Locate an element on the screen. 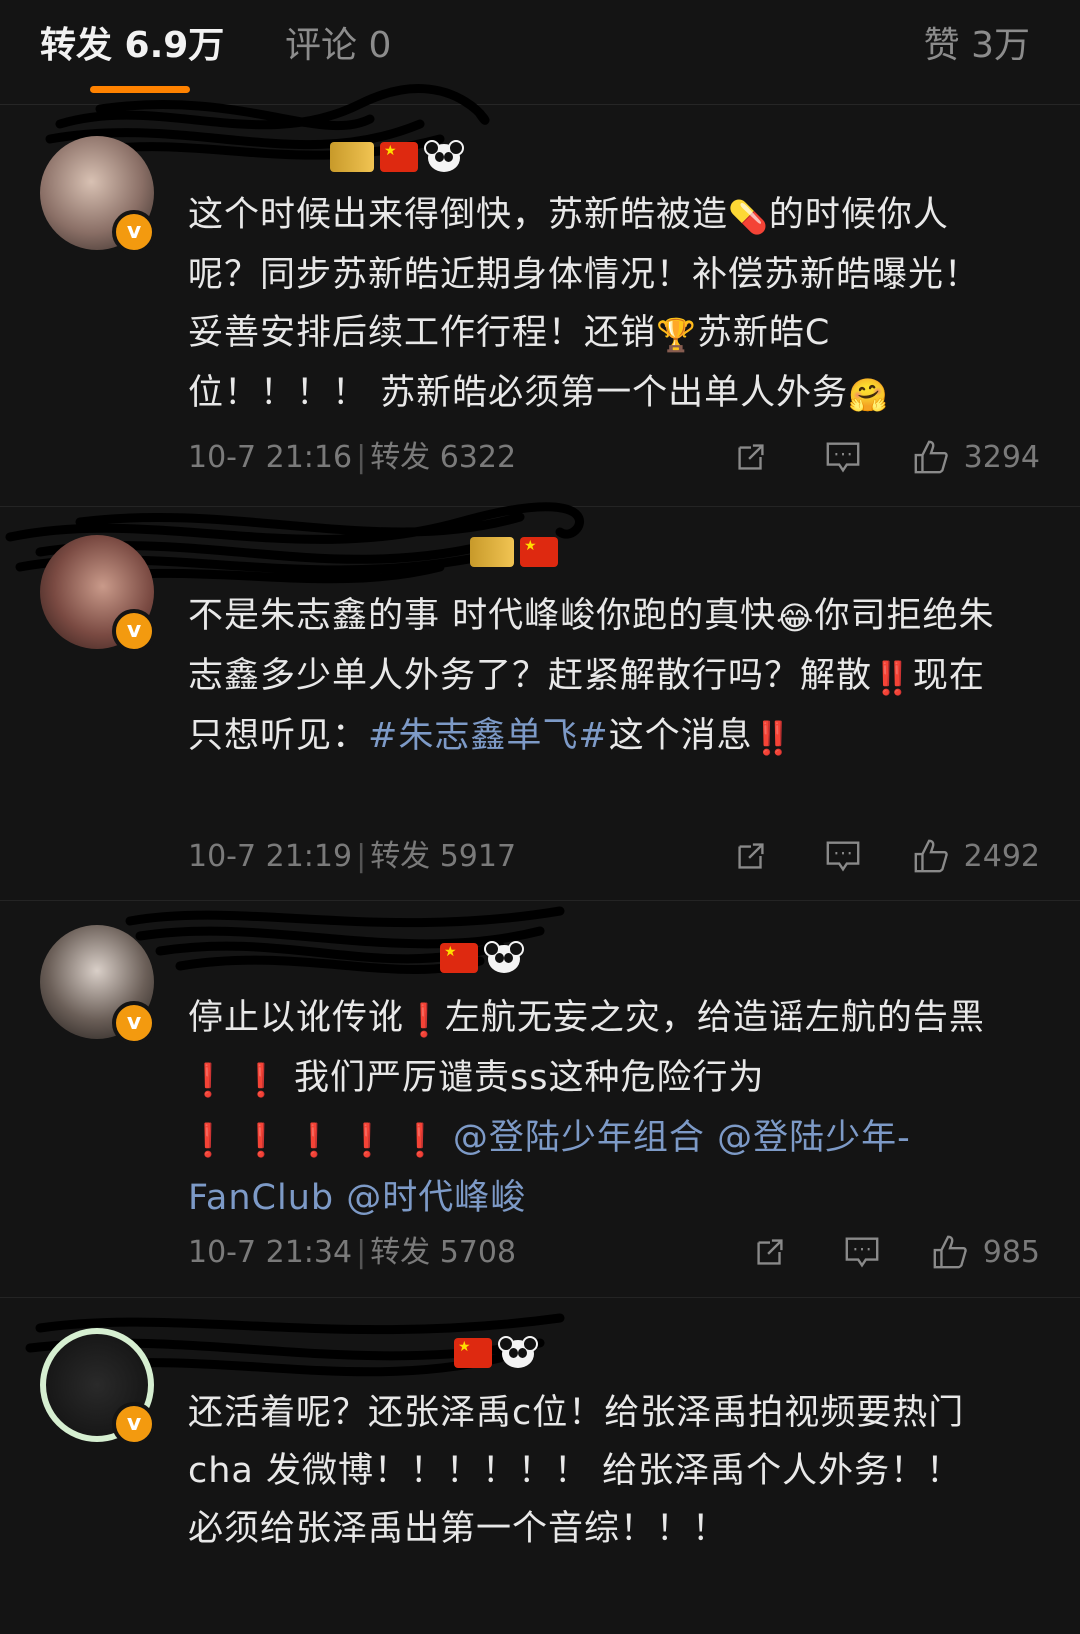  tab-reposts: 转发 6.9万 is located at coordinates (132, 46).